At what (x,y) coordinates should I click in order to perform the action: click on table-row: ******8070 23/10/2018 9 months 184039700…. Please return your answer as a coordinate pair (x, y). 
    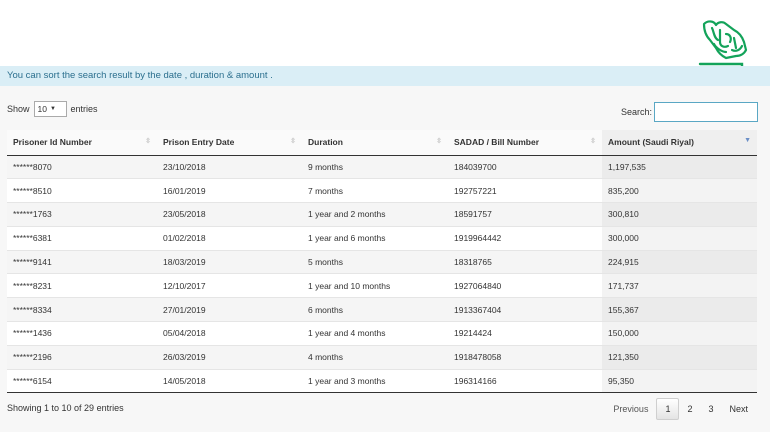
    Looking at the image, I should click on (382, 166).